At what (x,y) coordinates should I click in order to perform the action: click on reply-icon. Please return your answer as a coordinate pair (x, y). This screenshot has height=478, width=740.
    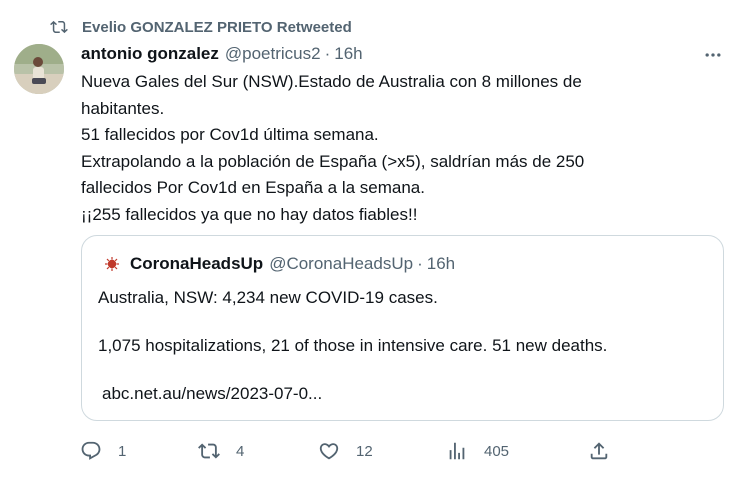
    Looking at the image, I should click on (91, 450).